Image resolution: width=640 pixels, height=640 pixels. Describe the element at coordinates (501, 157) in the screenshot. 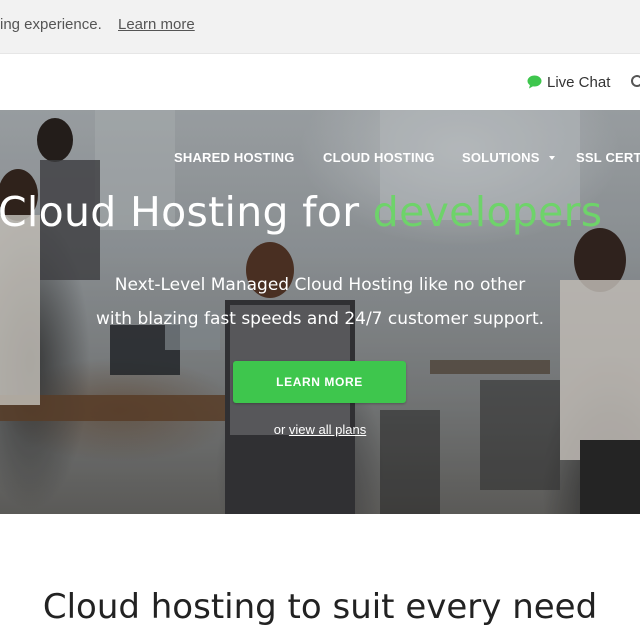

I see `nav-solutions: SOLUTIONS` at that location.